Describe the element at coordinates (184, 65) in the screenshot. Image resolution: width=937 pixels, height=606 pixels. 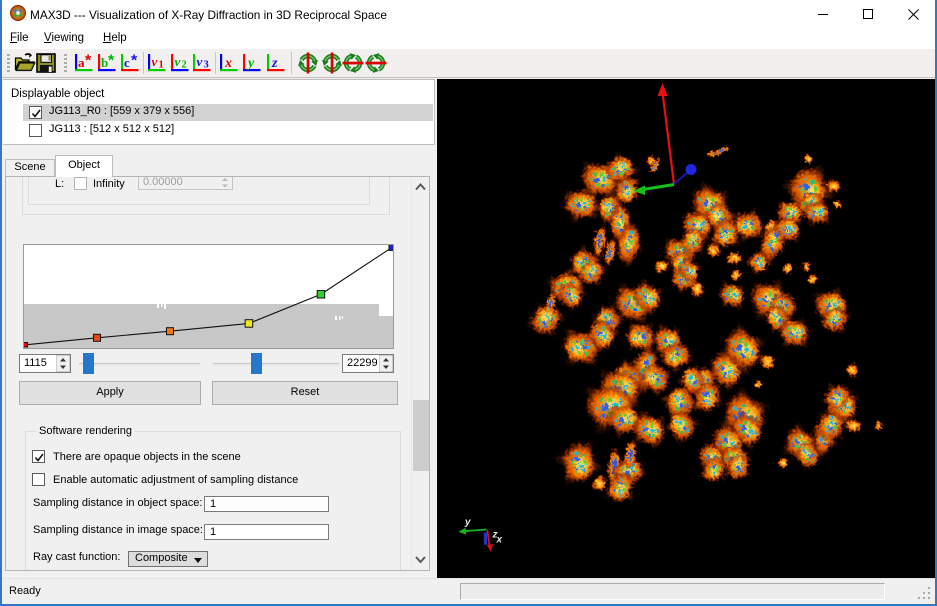
I see `svg-text: 2` at that location.